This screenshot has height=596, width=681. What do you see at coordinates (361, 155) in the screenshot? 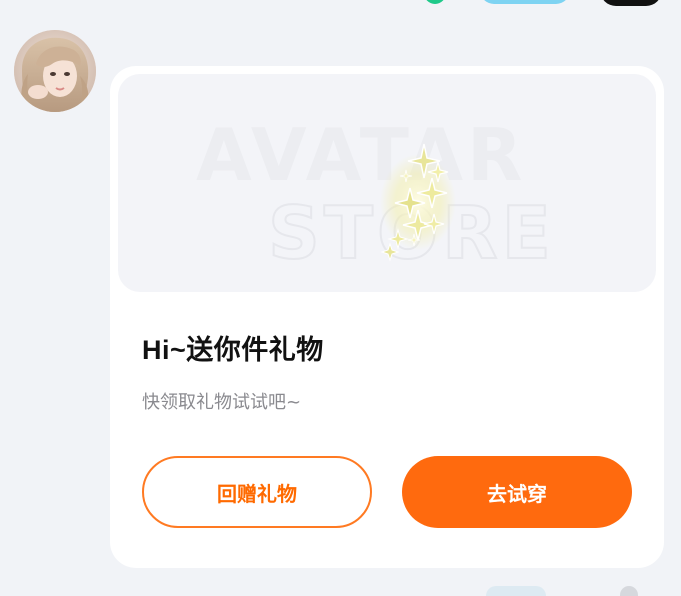
I see `watermark-line-1: AVATAR` at bounding box center [361, 155].